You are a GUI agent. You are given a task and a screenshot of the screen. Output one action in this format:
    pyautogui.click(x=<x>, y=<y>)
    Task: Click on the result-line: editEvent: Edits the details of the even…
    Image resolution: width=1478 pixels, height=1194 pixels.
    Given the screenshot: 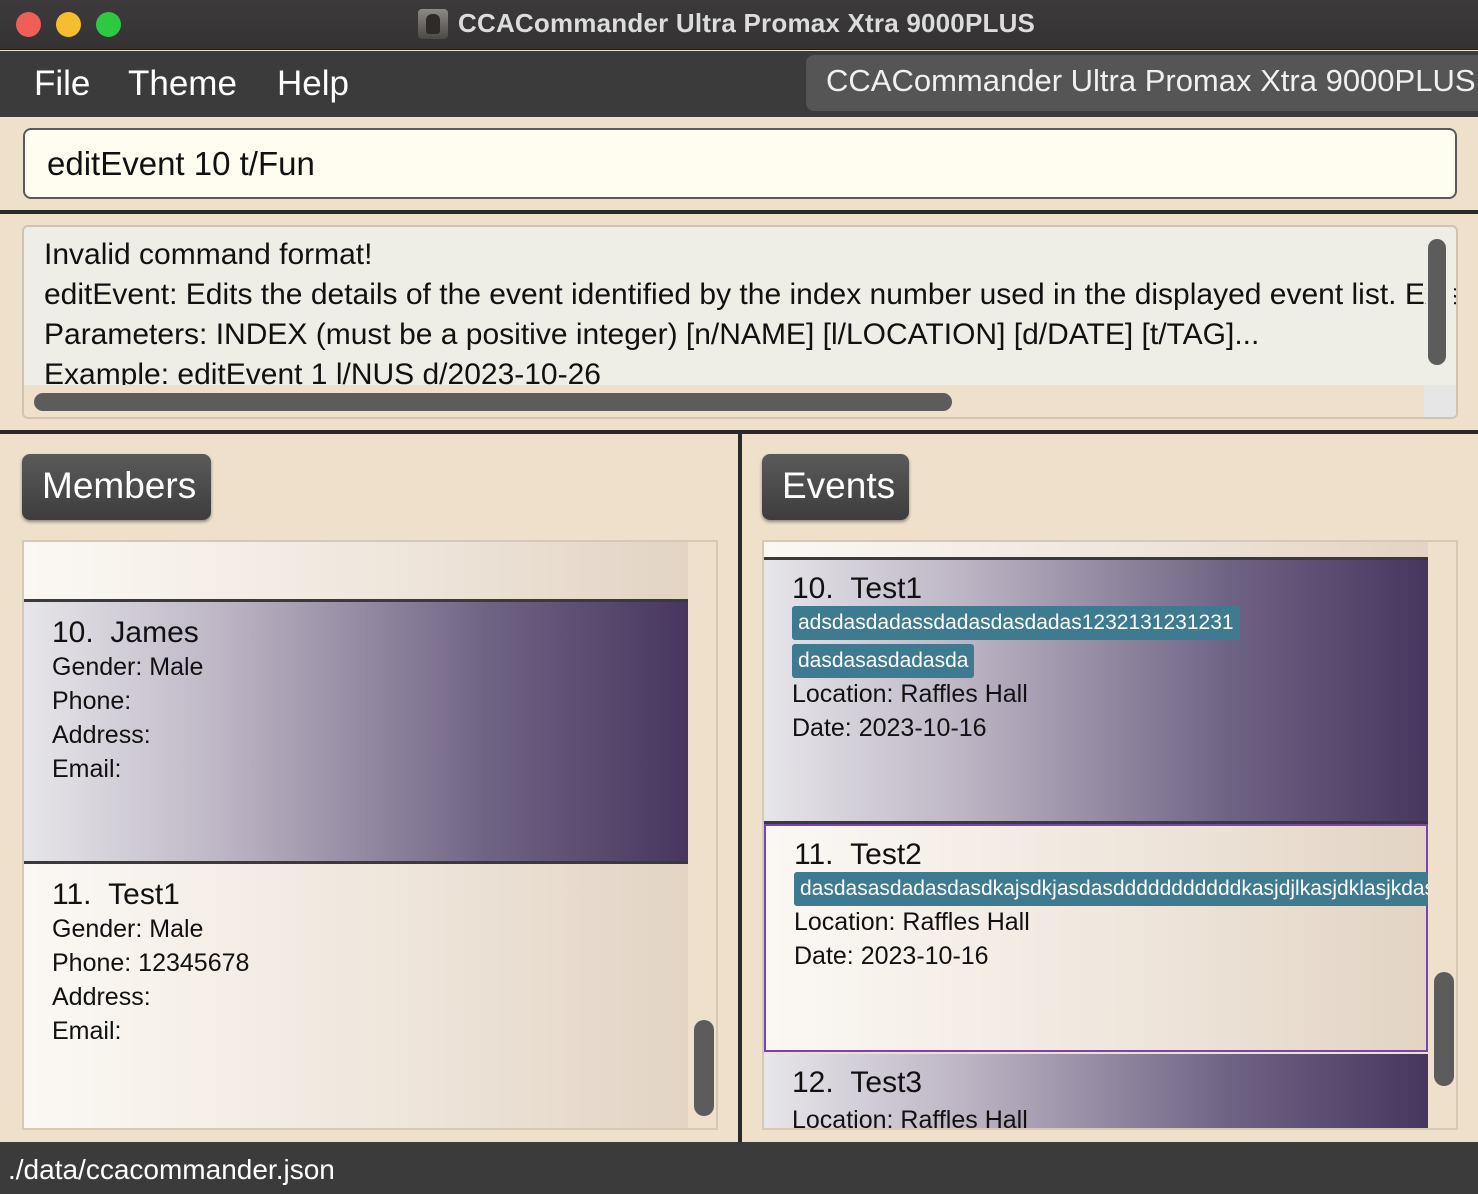 What is the action you would take?
    pyautogui.click(x=750, y=294)
    